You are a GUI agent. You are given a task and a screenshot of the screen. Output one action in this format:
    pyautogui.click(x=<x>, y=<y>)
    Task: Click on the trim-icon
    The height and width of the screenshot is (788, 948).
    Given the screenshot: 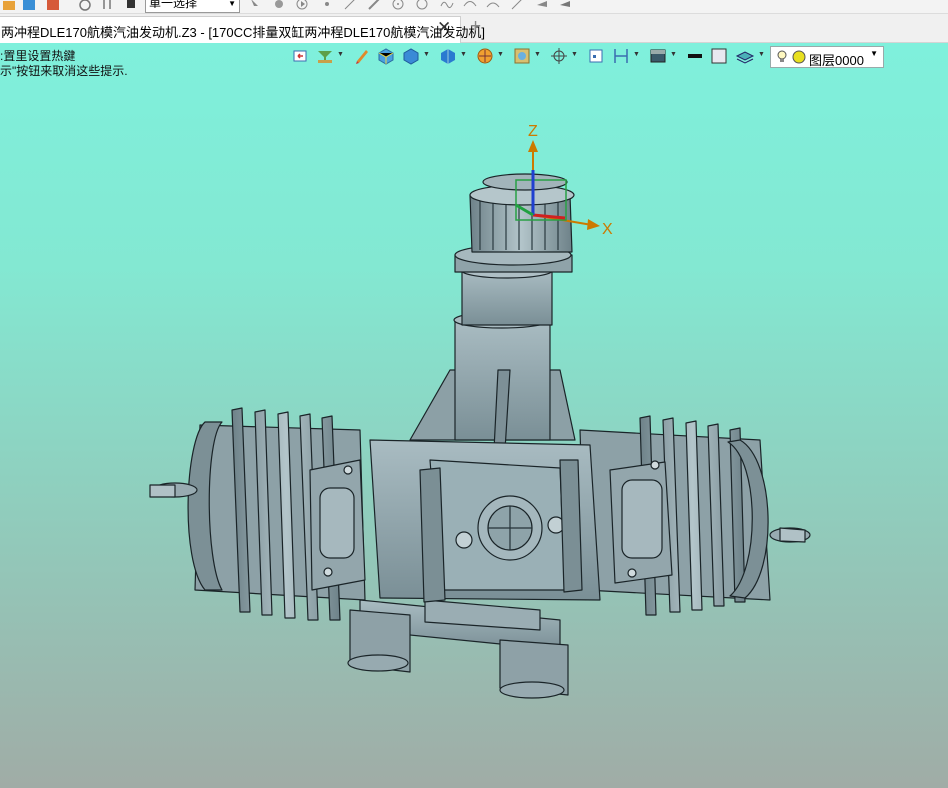 What is the action you would take?
    pyautogui.click(x=493, y=5)
    